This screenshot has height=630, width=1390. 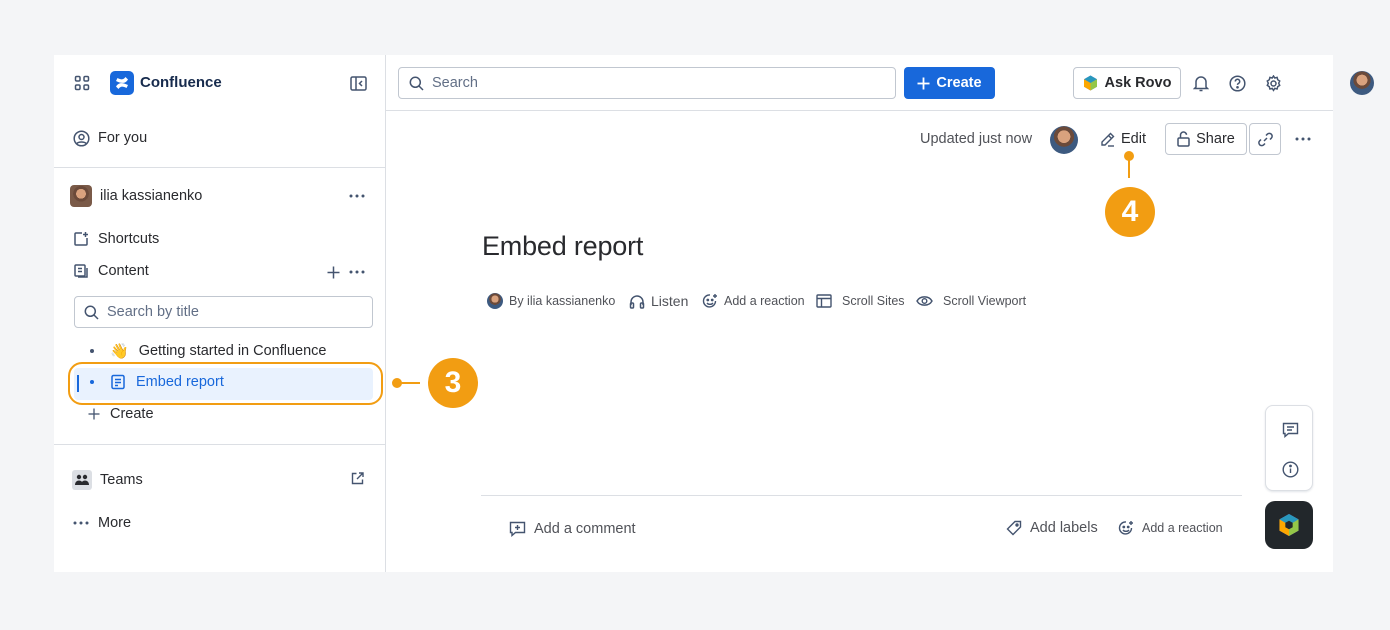 What do you see at coordinates (129, 239) in the screenshot?
I see `sidebar-item-label: Shortcuts` at bounding box center [129, 239].